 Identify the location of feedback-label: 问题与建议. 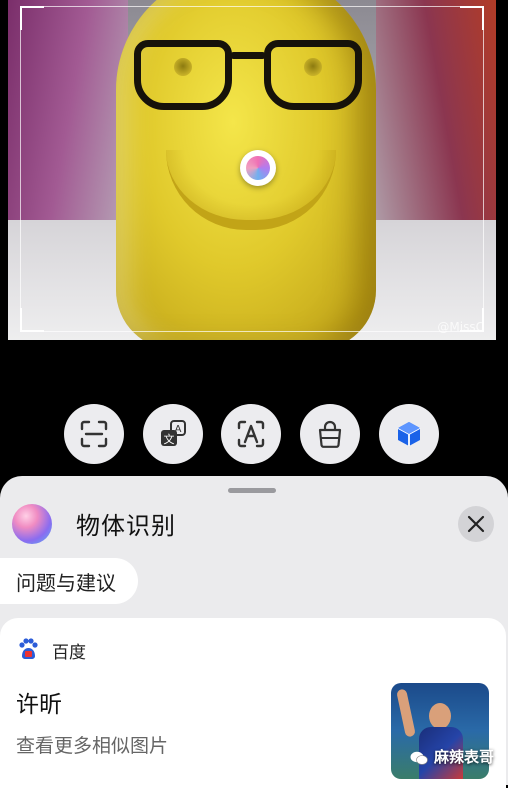
(66, 582).